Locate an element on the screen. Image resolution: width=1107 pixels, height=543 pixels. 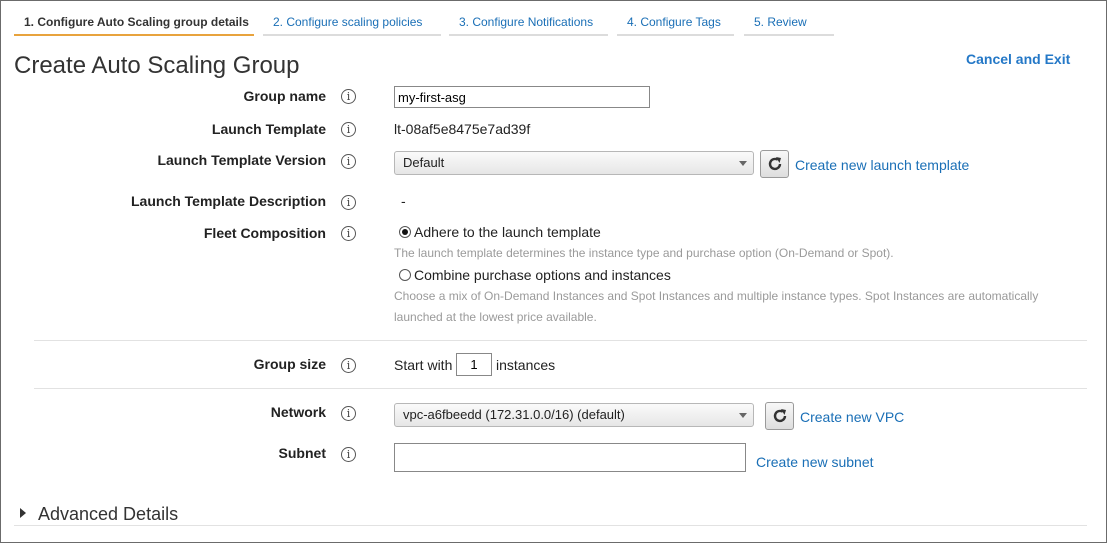
combine-purchase-help-2: launched at the lowest price available. is located at coordinates (495, 317).